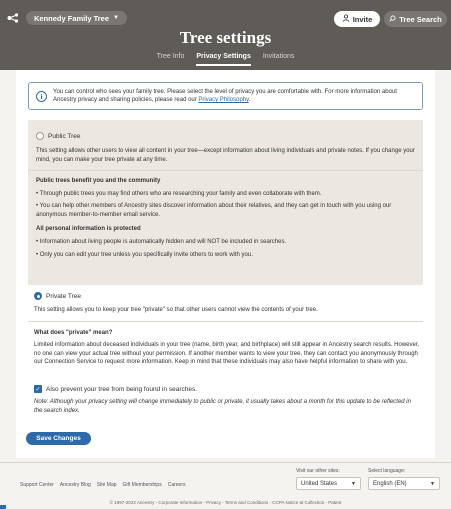 The width and height of the screenshot is (451, 509). What do you see at coordinates (64, 296) in the screenshot?
I see `private-tree-label: Private Tree` at bounding box center [64, 296].